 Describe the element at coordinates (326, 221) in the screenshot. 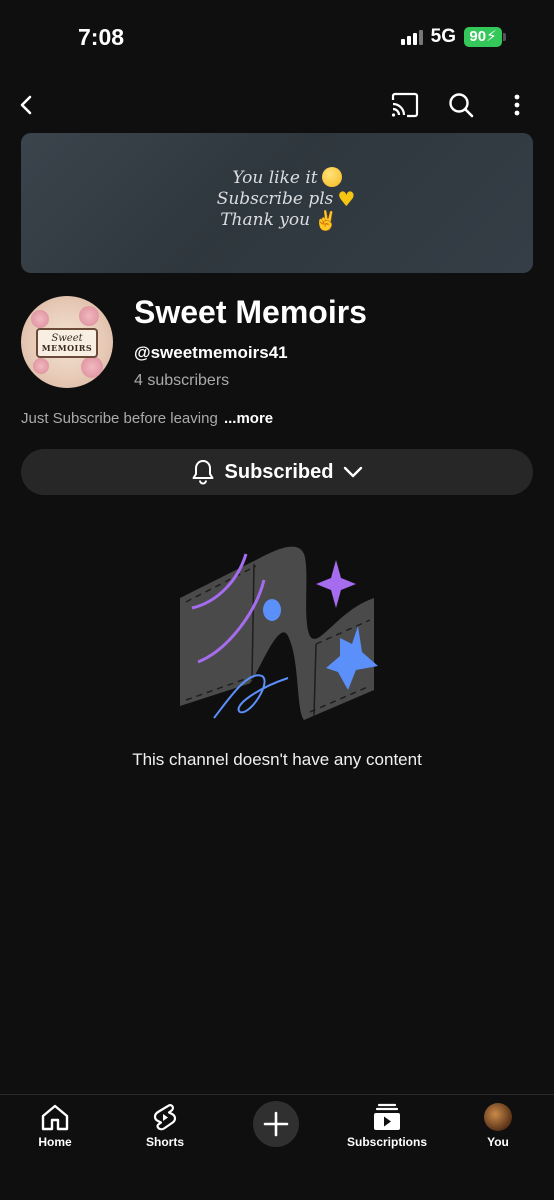

I see `victory-hand-emoji-icon: ✌` at that location.